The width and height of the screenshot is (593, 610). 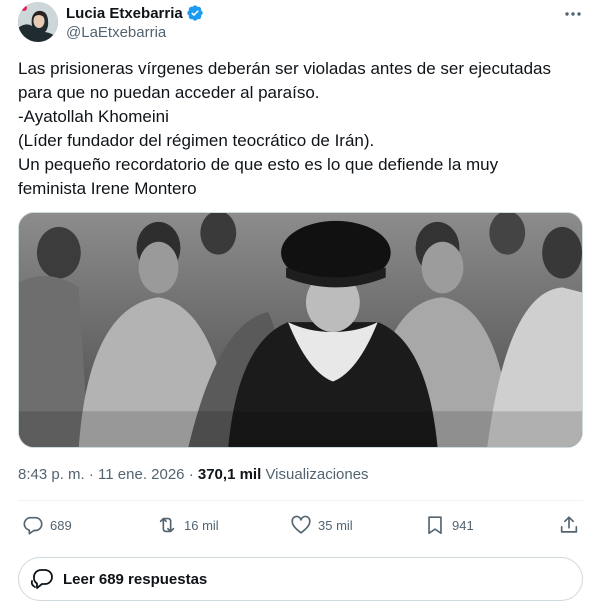 I want to click on repost-icon, so click(x=167, y=525).